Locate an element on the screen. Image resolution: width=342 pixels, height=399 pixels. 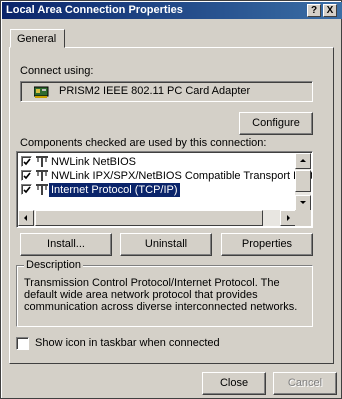
horizontal-scrollbar is located at coordinates (157, 218).